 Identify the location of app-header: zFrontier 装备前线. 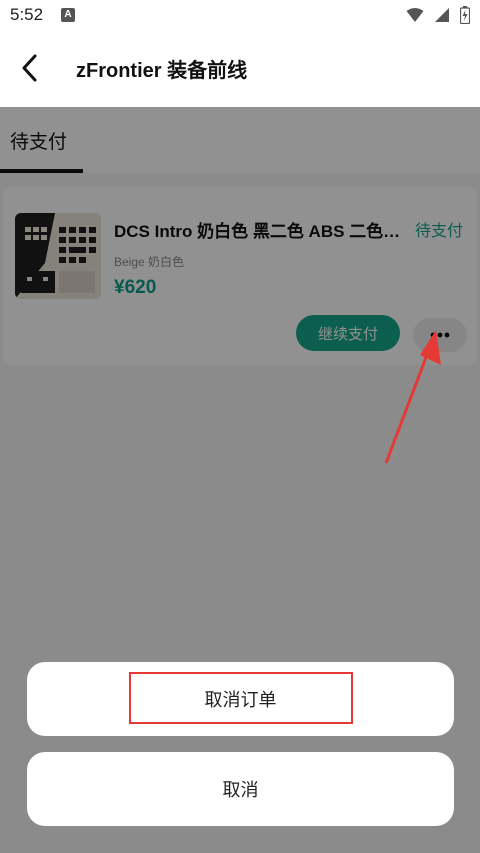
(240, 69).